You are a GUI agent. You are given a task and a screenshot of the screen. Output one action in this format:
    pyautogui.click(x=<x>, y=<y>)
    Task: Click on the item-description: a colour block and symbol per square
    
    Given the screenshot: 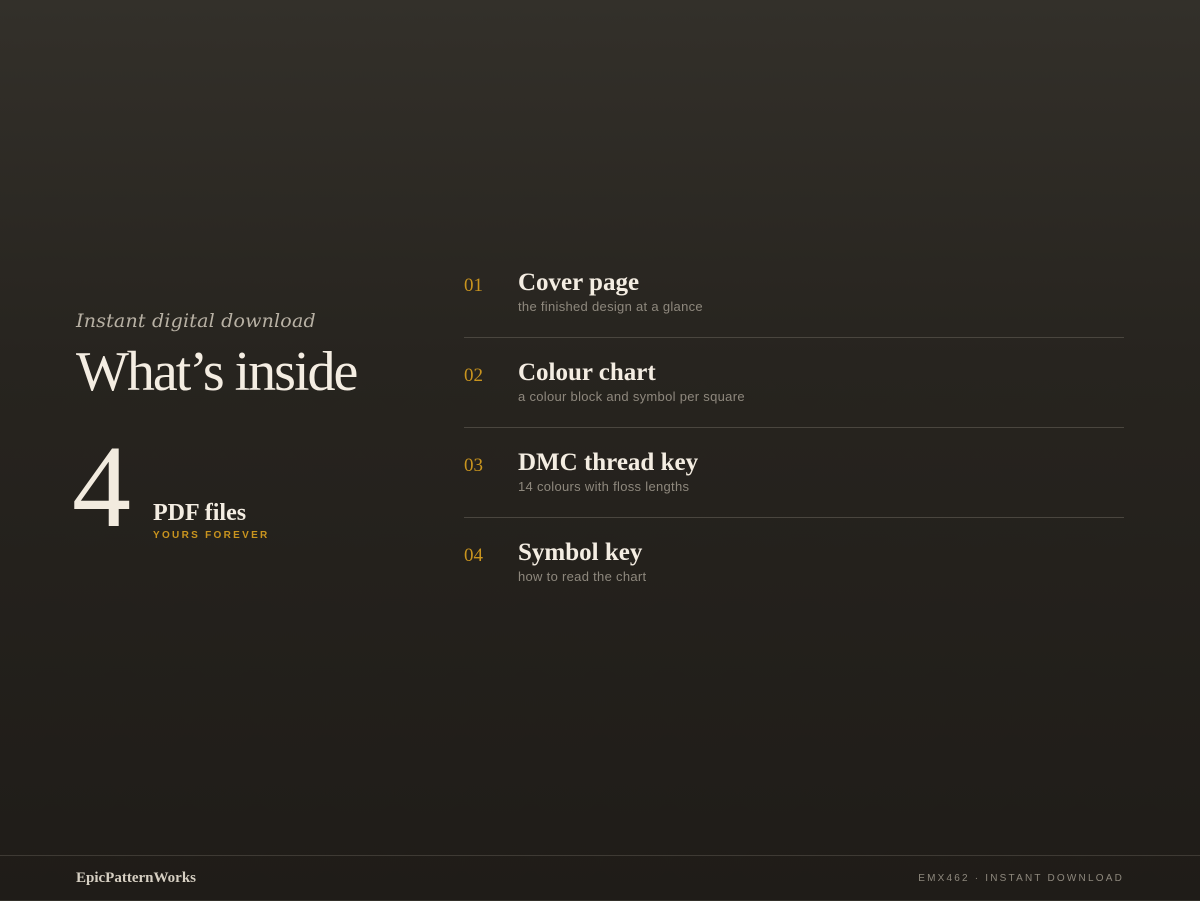 What is the action you would take?
    pyautogui.click(x=631, y=396)
    